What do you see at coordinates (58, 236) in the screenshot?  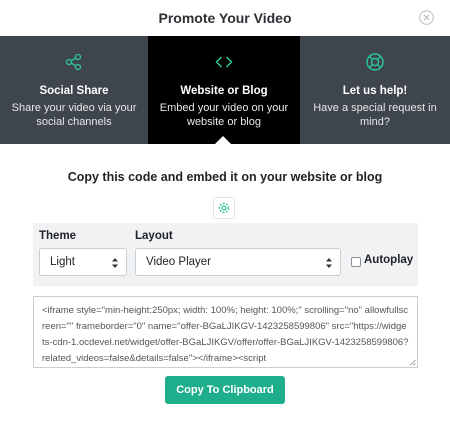 I see `theme-label: Theme` at bounding box center [58, 236].